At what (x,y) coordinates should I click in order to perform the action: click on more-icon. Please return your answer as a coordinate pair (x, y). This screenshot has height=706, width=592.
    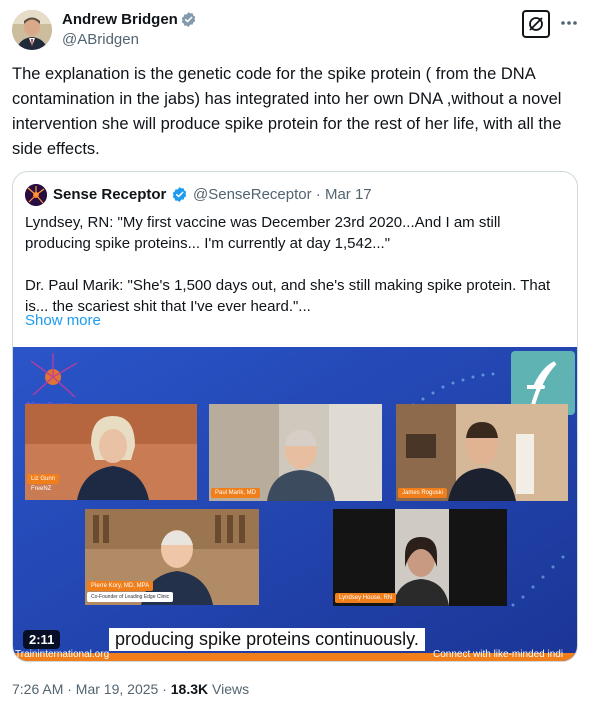
    Looking at the image, I should click on (569, 23).